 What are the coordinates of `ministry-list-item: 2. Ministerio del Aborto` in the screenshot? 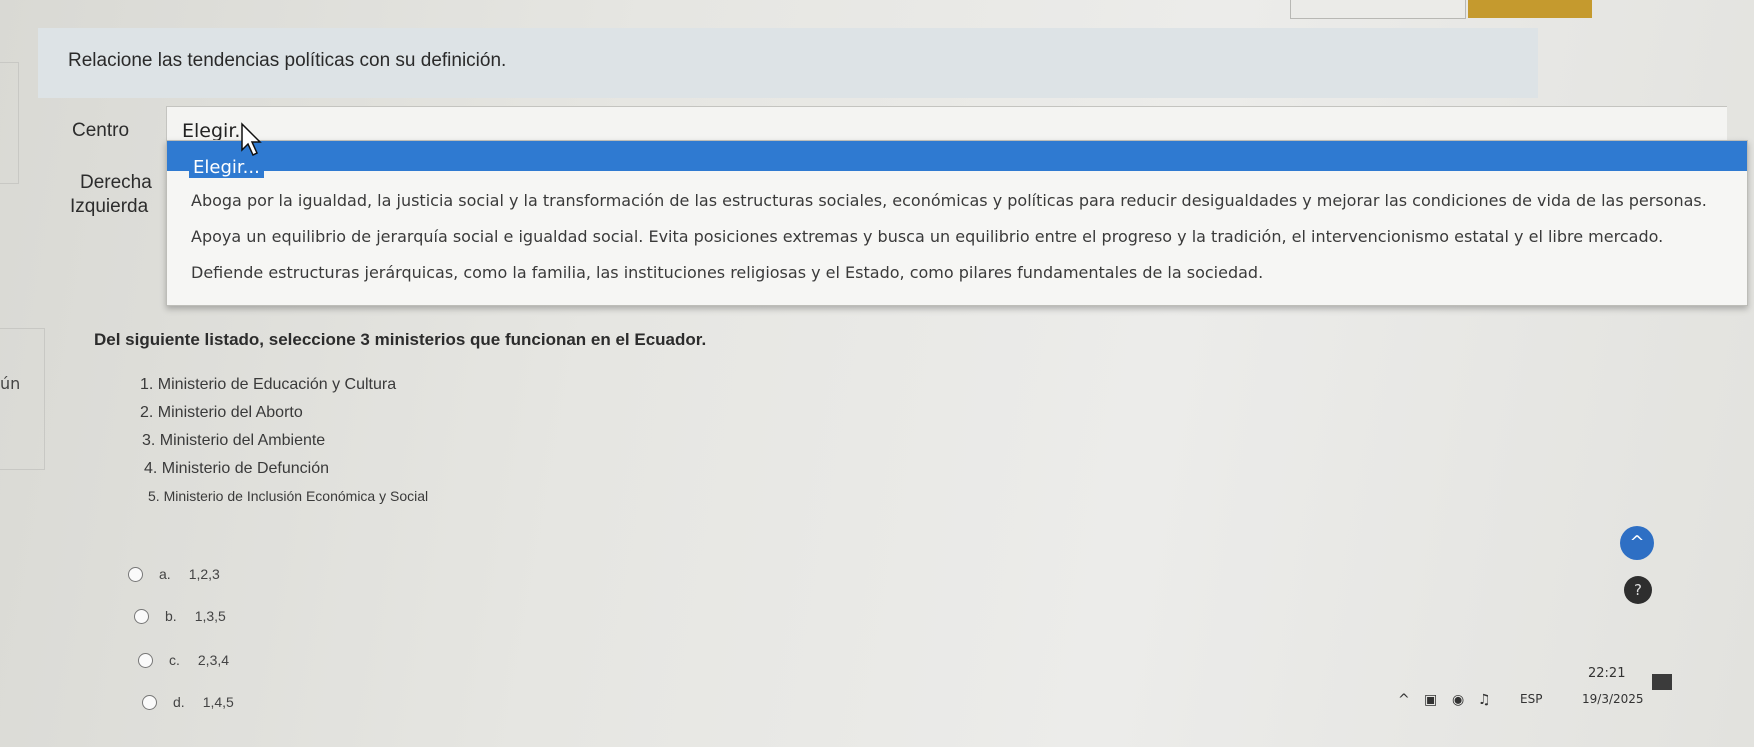 It's located at (221, 412).